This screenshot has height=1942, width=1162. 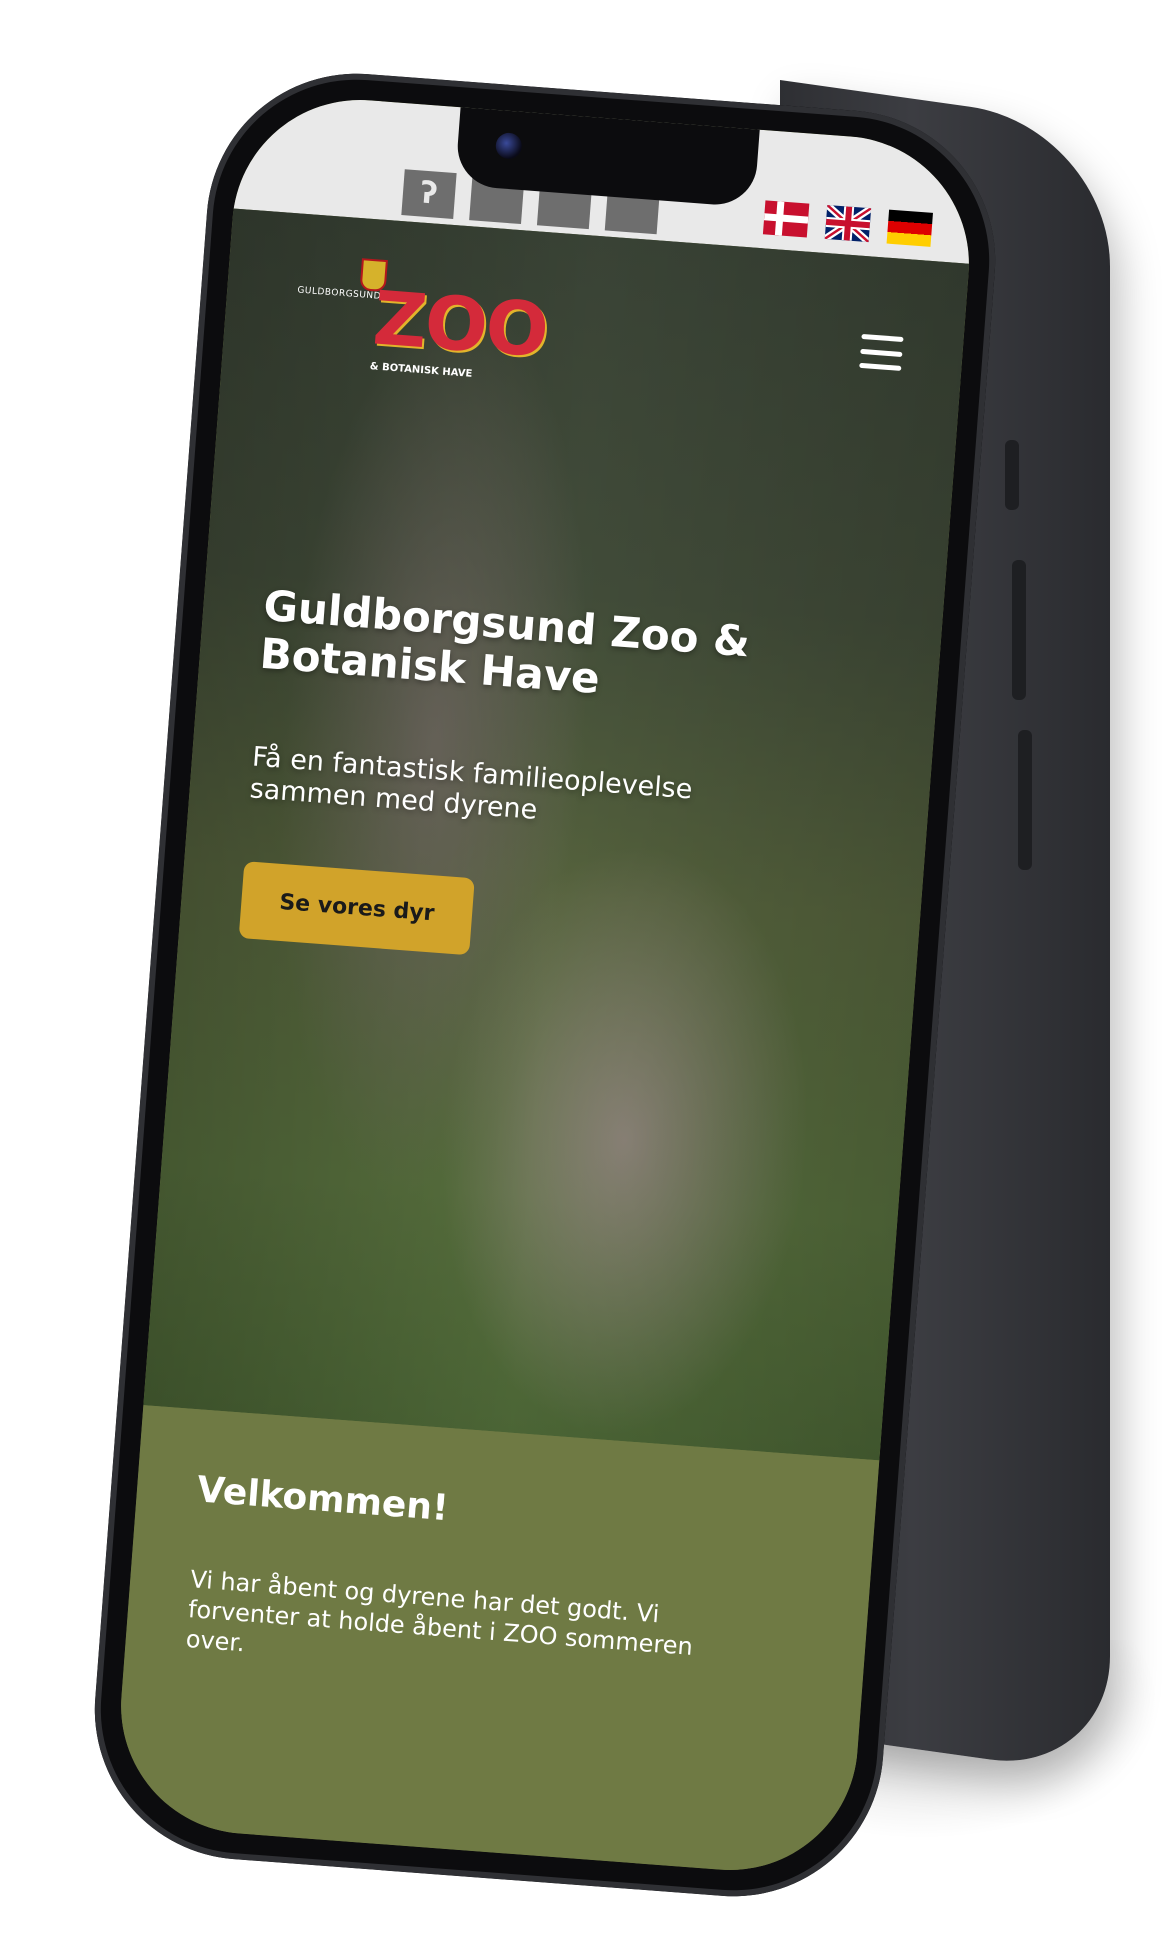 What do you see at coordinates (881, 352) in the screenshot?
I see `hamburger-menu-icon` at bounding box center [881, 352].